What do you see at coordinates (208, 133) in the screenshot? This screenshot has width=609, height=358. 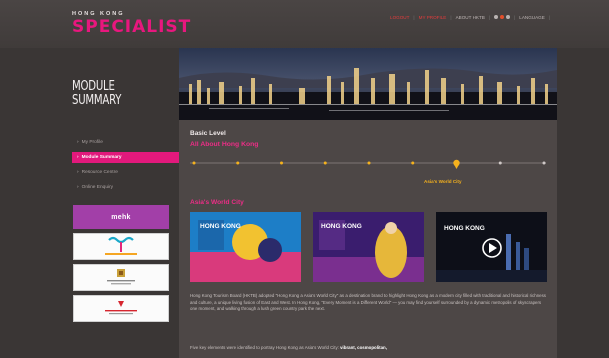 I see `level-label: Basic Level` at bounding box center [208, 133].